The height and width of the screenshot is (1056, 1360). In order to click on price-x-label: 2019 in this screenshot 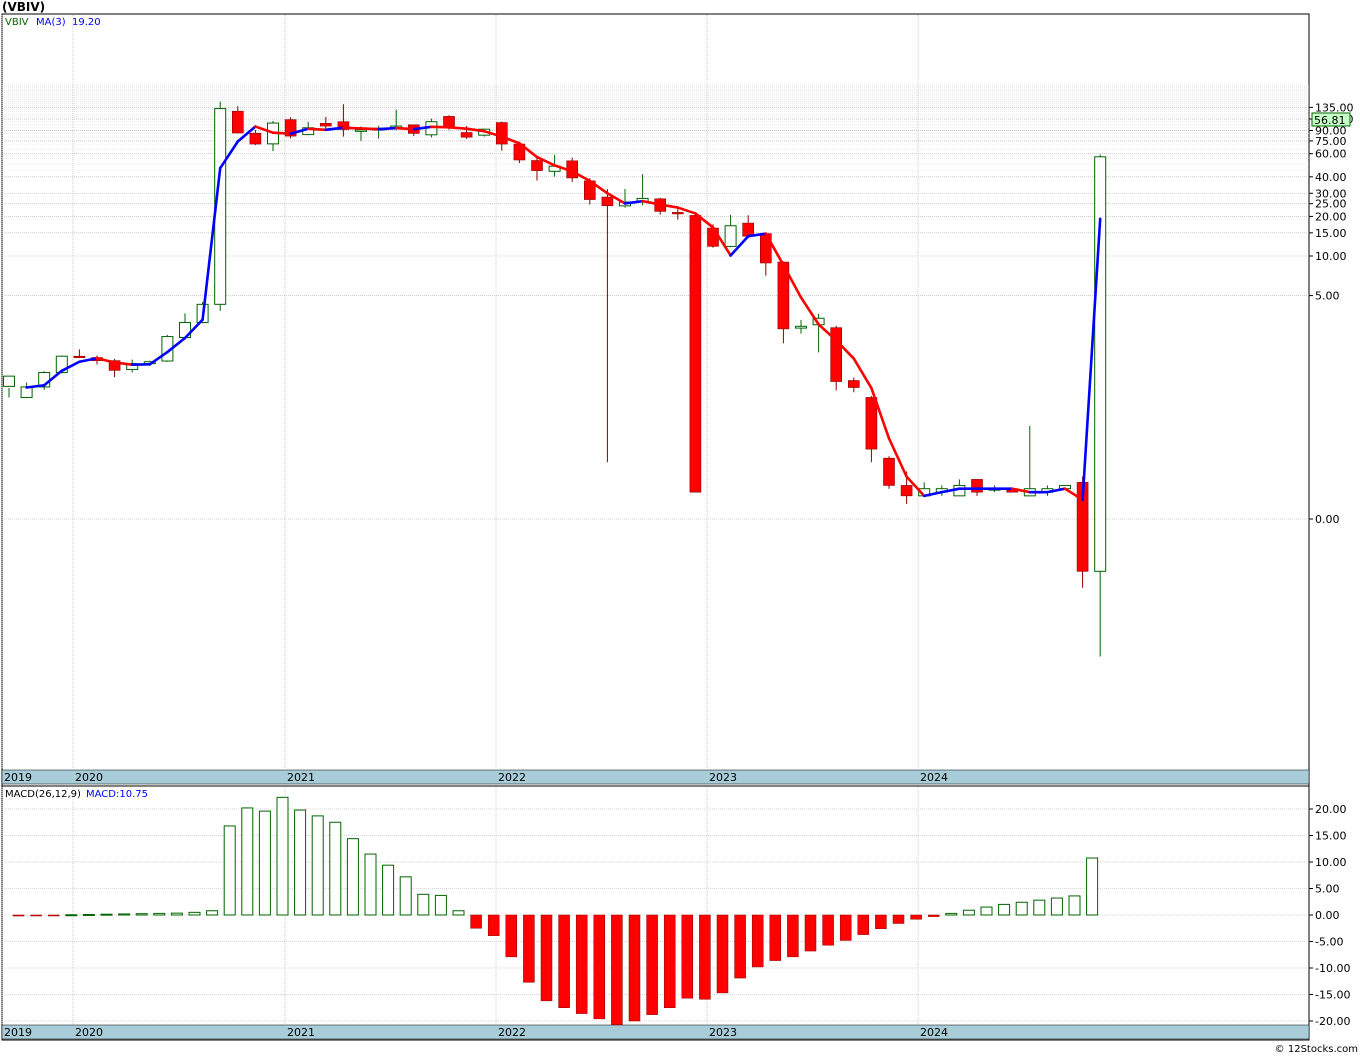, I will do `click(18, 777)`.